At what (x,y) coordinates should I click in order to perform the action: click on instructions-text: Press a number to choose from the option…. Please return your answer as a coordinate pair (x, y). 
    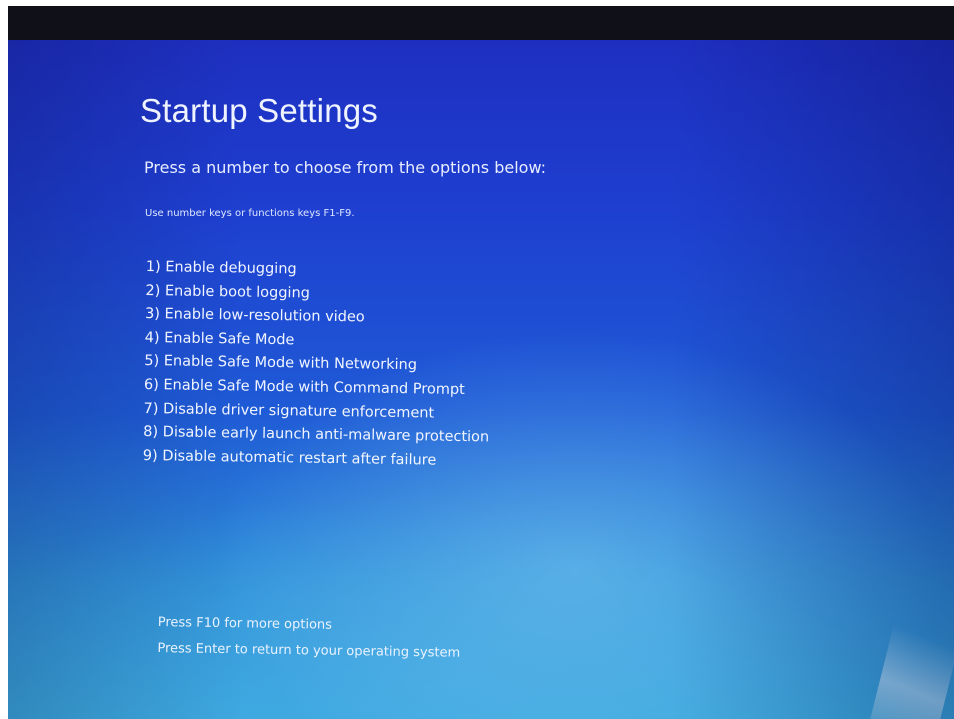
    Looking at the image, I should click on (345, 167).